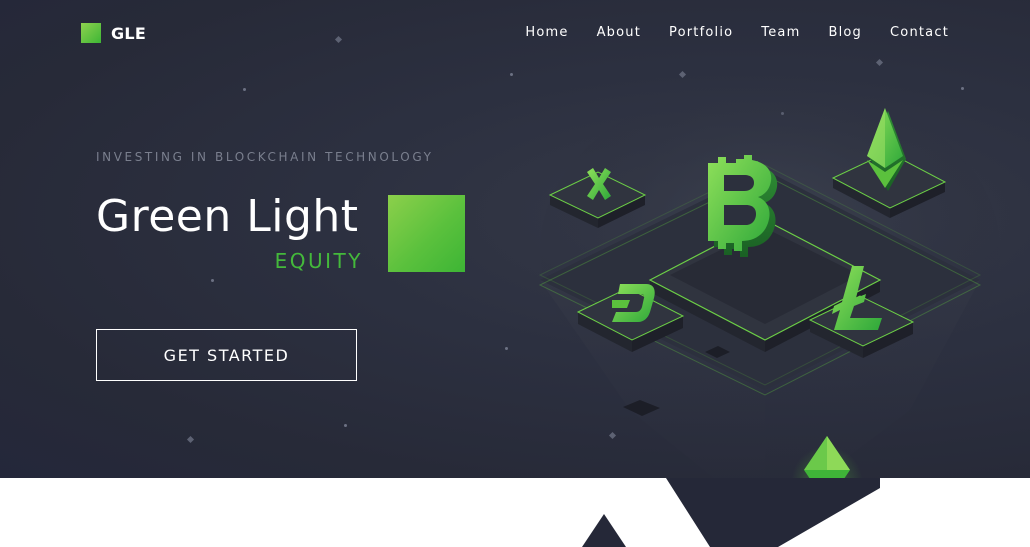  Describe the element at coordinates (780, 32) in the screenshot. I see `nav-item-team: Team` at that location.